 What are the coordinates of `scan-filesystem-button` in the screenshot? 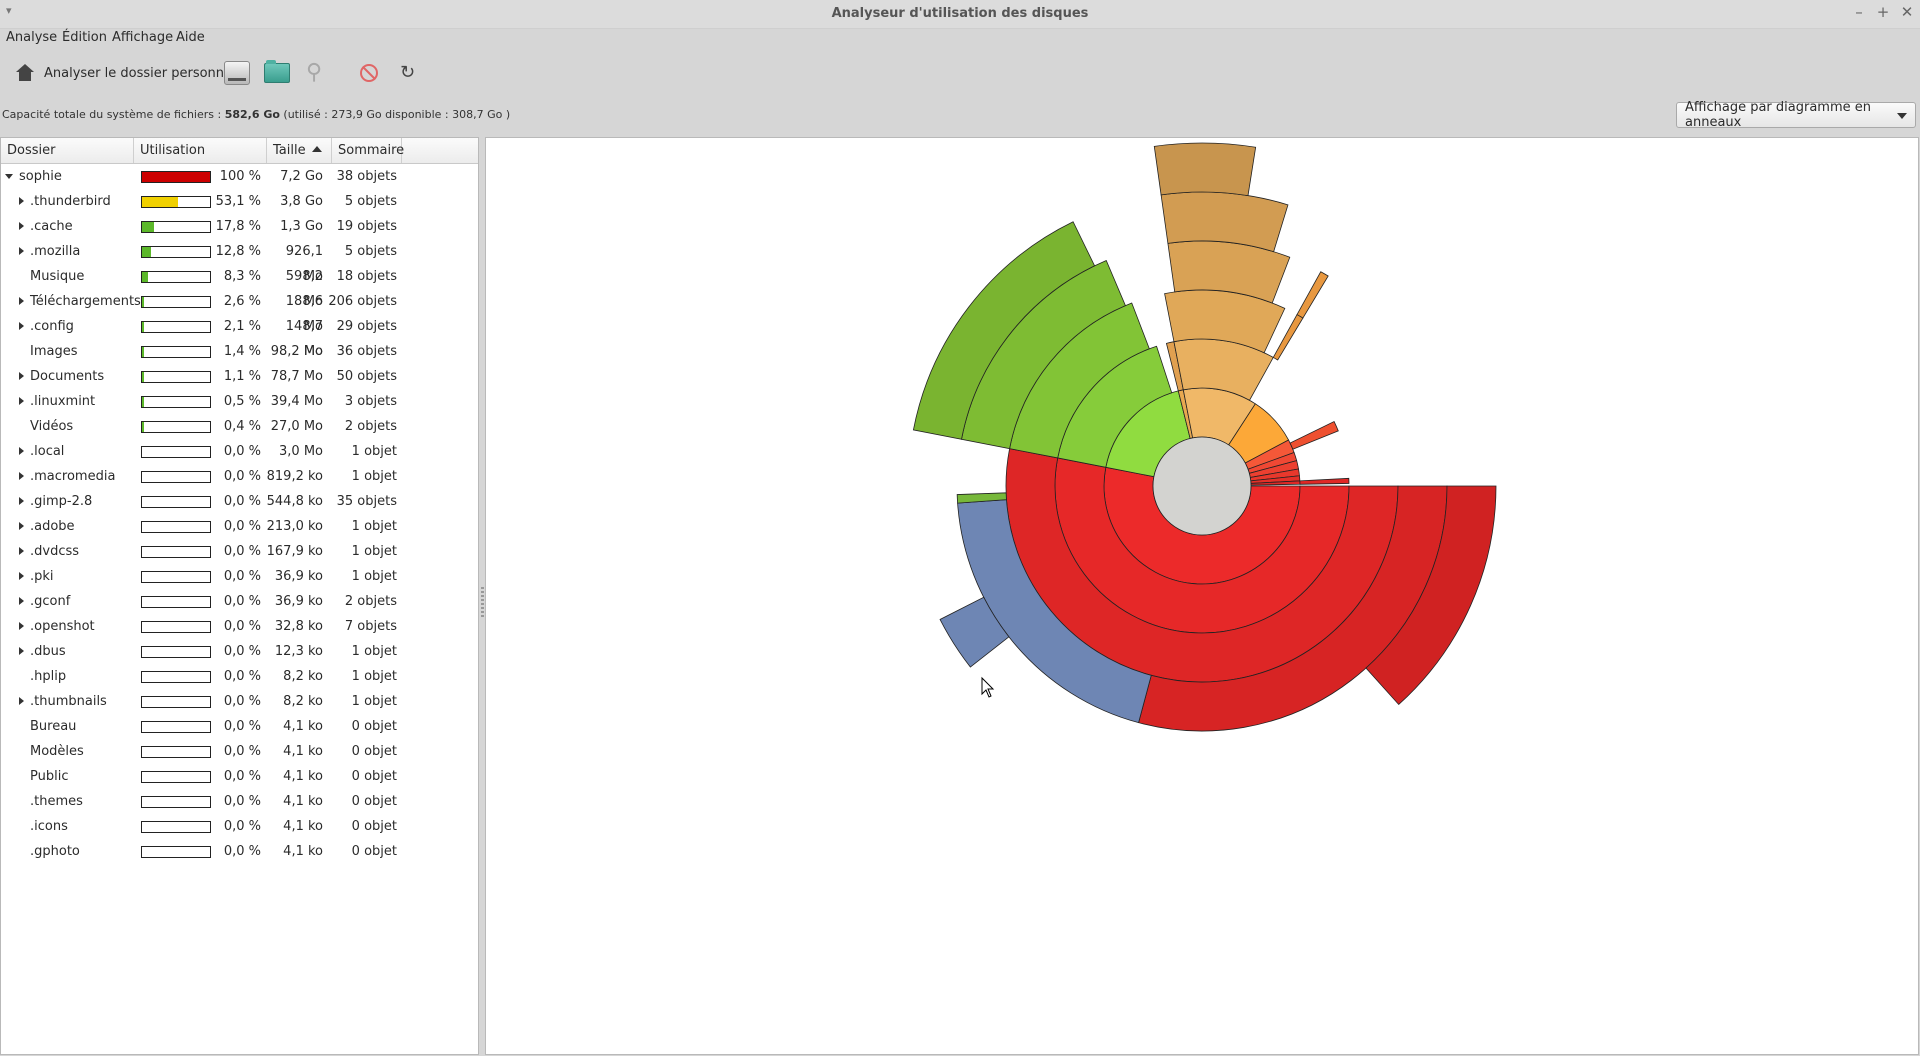 It's located at (237, 73).